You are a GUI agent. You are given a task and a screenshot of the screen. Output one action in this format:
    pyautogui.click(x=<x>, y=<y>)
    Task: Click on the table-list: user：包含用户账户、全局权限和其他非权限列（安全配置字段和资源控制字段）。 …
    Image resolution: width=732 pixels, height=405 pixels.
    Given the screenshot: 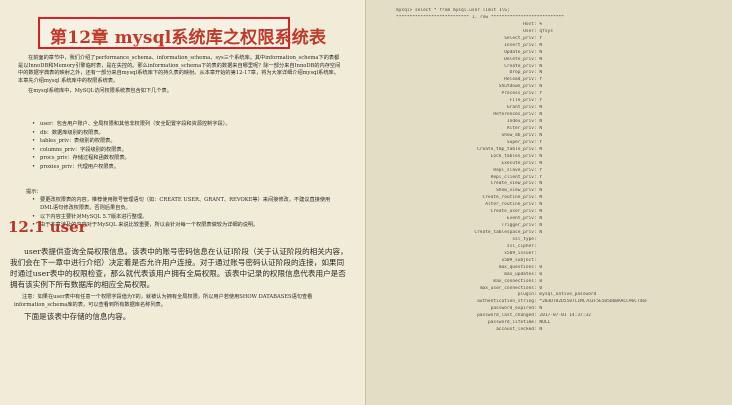 What is the action you would take?
    pyautogui.click(x=180, y=146)
    